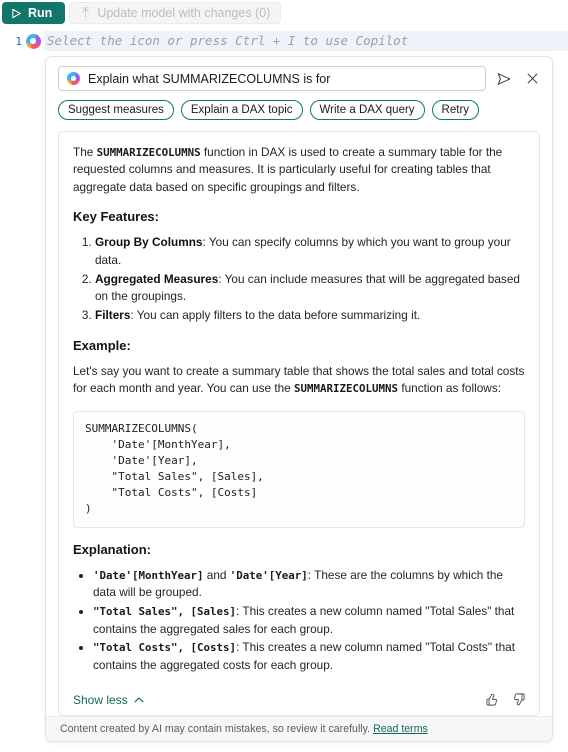 Image resolution: width=568 pixels, height=752 pixels. What do you see at coordinates (18, 41) in the screenshot?
I see `line-number: 1` at bounding box center [18, 41].